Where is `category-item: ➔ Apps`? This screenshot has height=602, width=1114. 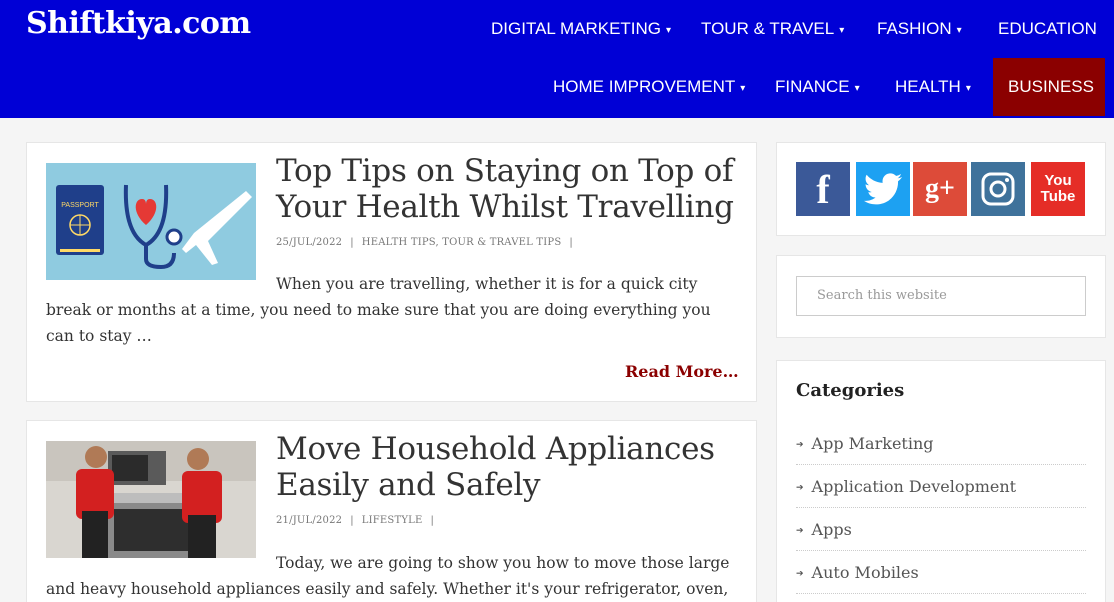
category-item: ➔ Apps is located at coordinates (941, 529).